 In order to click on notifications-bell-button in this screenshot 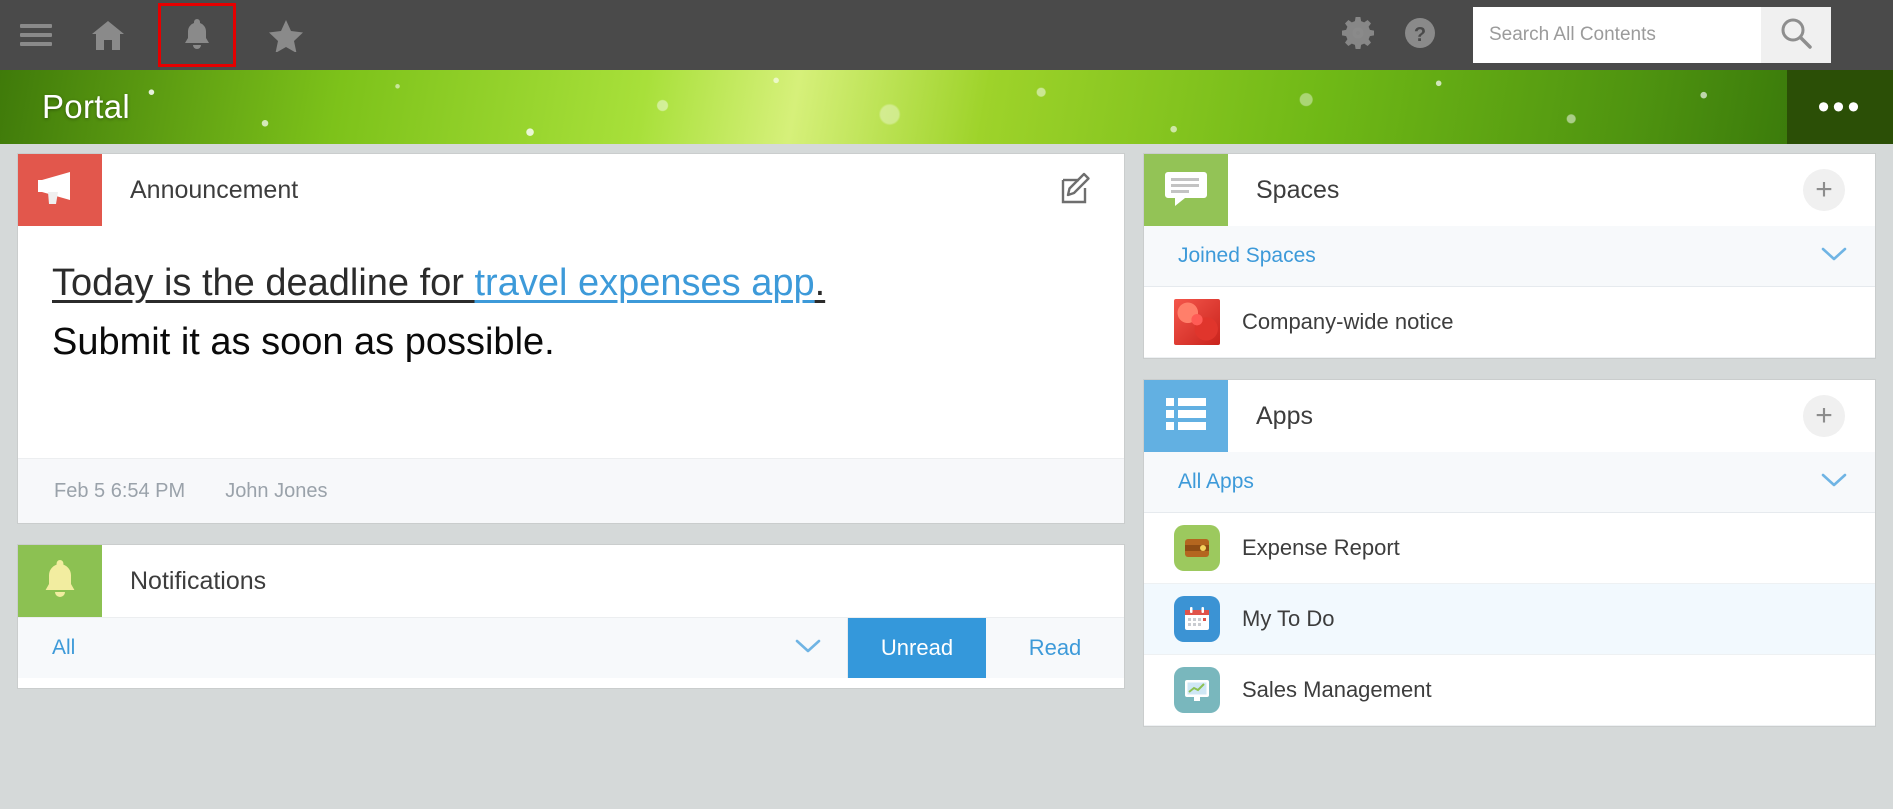, I will do `click(197, 35)`.